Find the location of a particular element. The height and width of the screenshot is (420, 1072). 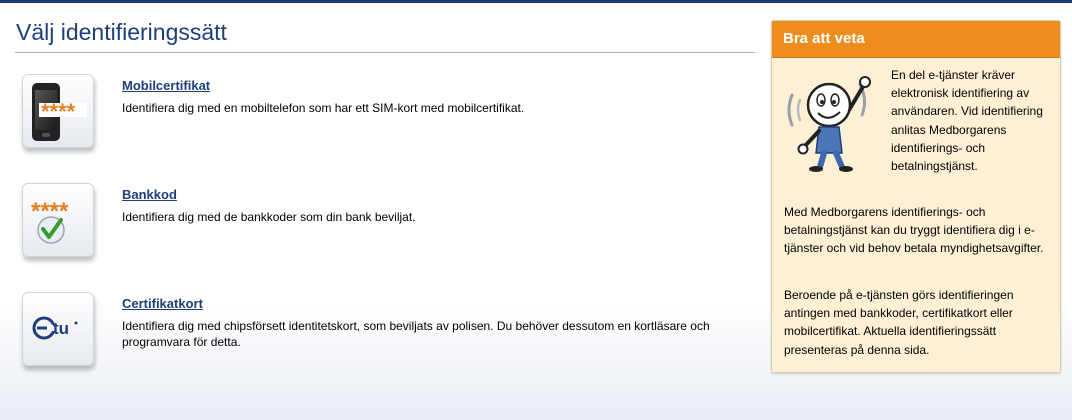

bank-code-checkmark-icon: **** is located at coordinates (58, 220).